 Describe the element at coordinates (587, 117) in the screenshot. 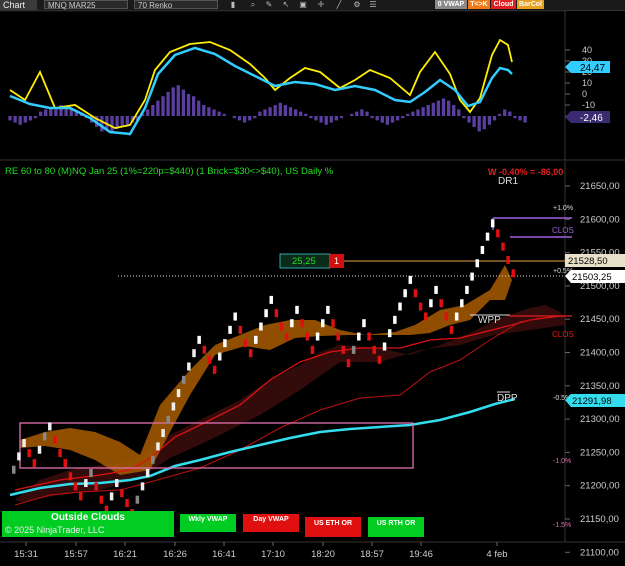

I see `oscillator-hist-marker: -2,46` at that location.